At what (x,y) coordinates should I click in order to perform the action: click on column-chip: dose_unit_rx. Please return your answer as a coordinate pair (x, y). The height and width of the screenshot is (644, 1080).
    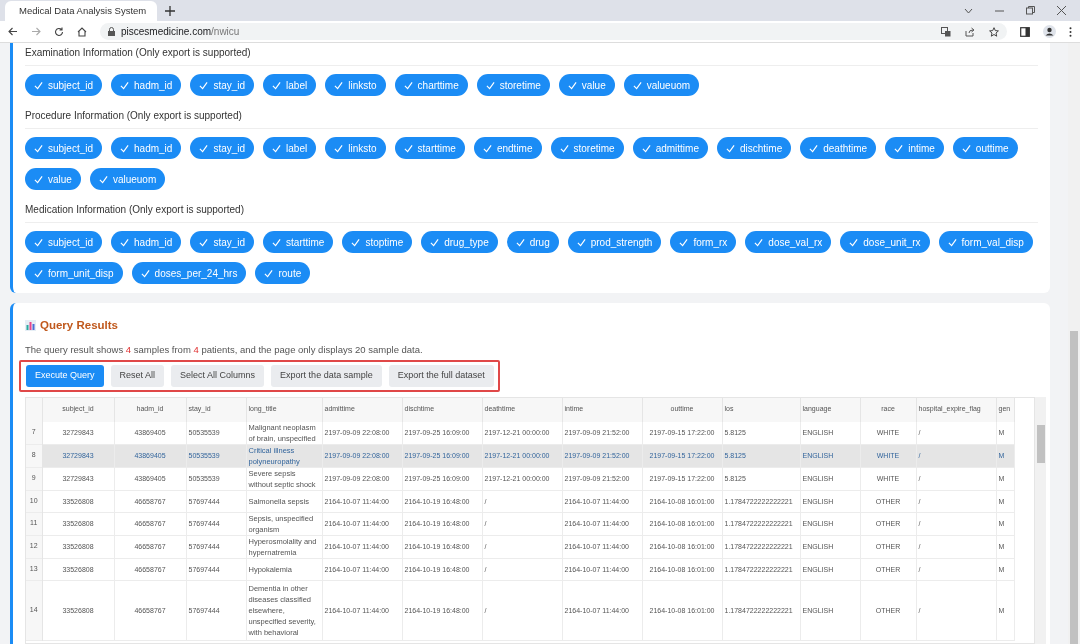
    Looking at the image, I should click on (885, 242).